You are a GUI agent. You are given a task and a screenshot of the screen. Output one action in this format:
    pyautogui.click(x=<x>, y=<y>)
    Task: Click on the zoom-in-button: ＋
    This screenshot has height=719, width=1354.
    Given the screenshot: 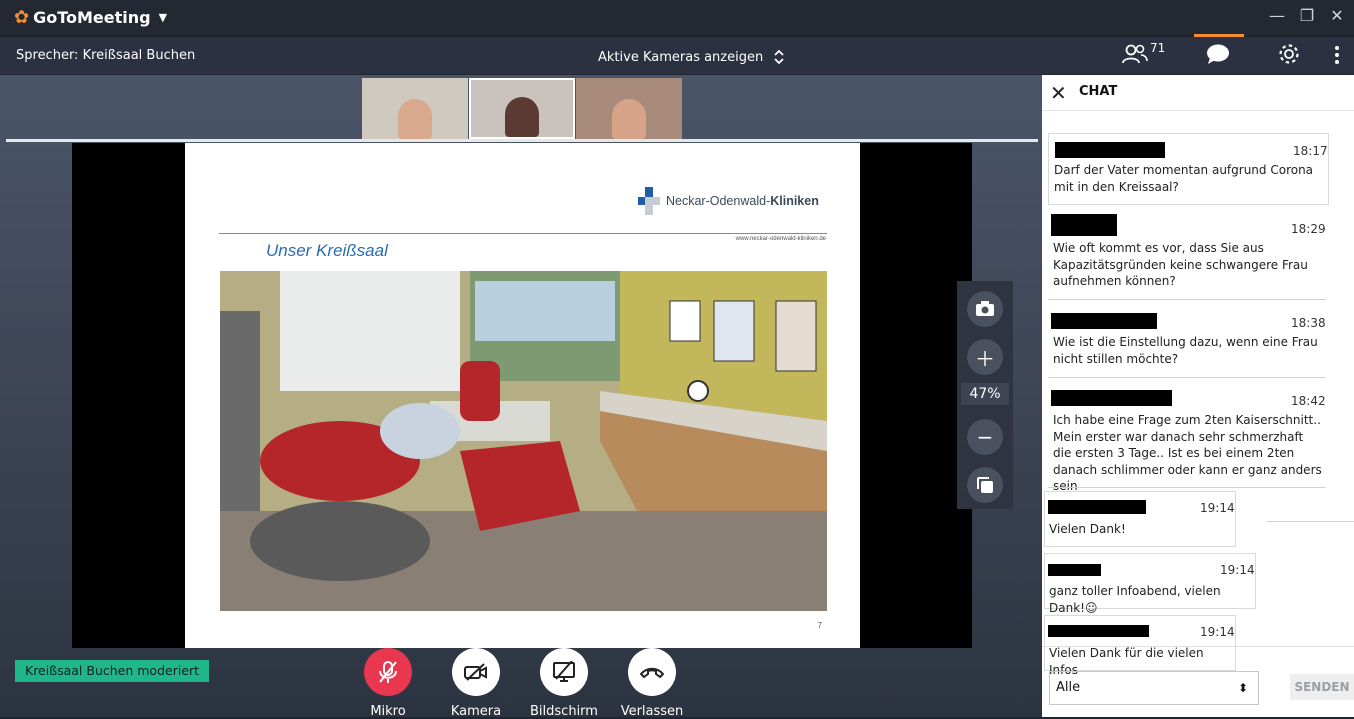 What is the action you would take?
    pyautogui.click(x=985, y=357)
    